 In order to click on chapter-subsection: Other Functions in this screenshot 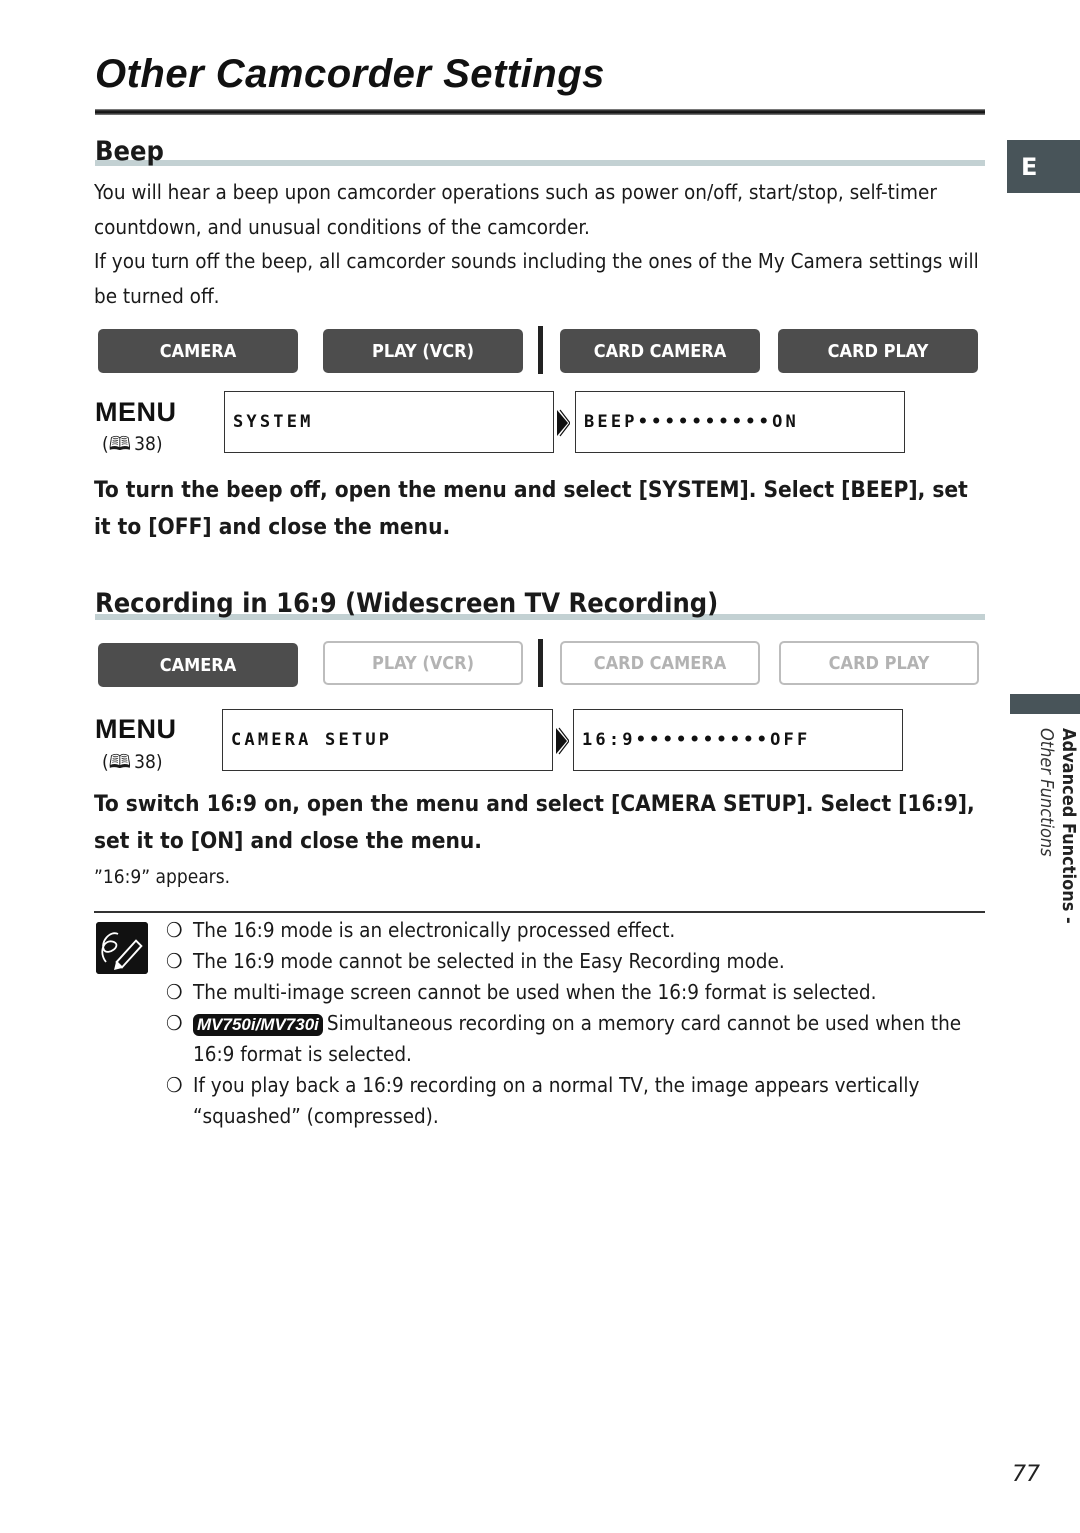, I will do `click(1046, 792)`.